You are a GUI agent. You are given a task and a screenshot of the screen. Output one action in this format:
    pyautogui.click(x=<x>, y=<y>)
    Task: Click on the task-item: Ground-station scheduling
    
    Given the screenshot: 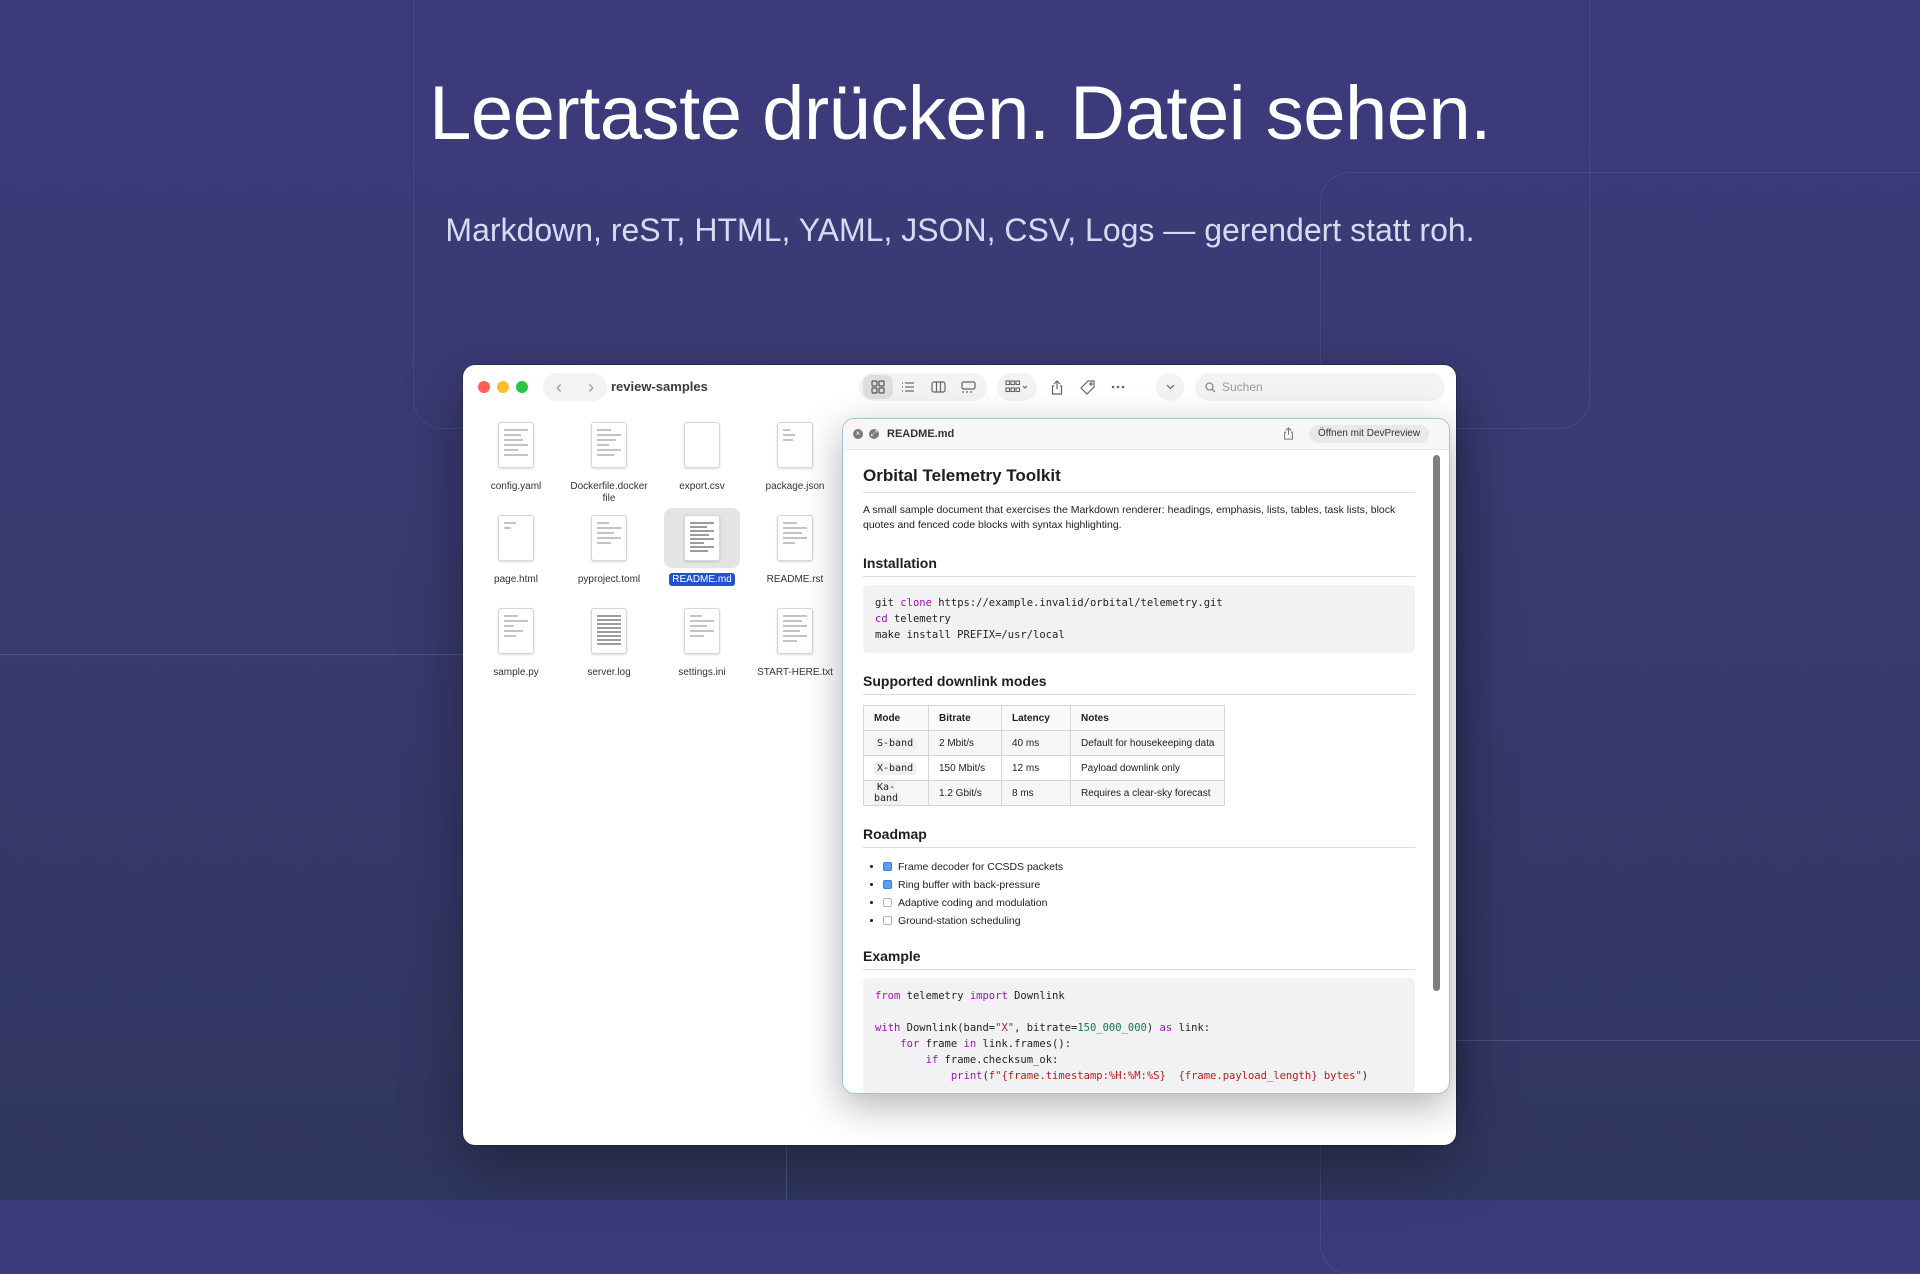 What is the action you would take?
    pyautogui.click(x=1149, y=921)
    